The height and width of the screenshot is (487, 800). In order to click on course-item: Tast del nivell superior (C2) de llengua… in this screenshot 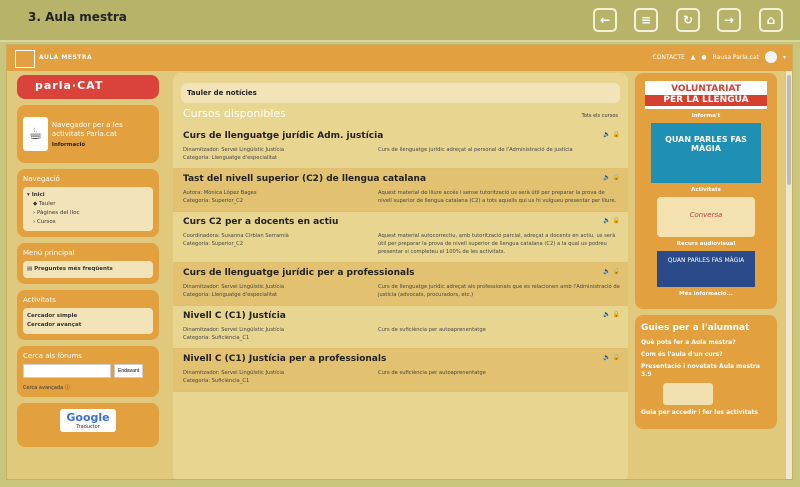, I will do `click(400, 190)`.